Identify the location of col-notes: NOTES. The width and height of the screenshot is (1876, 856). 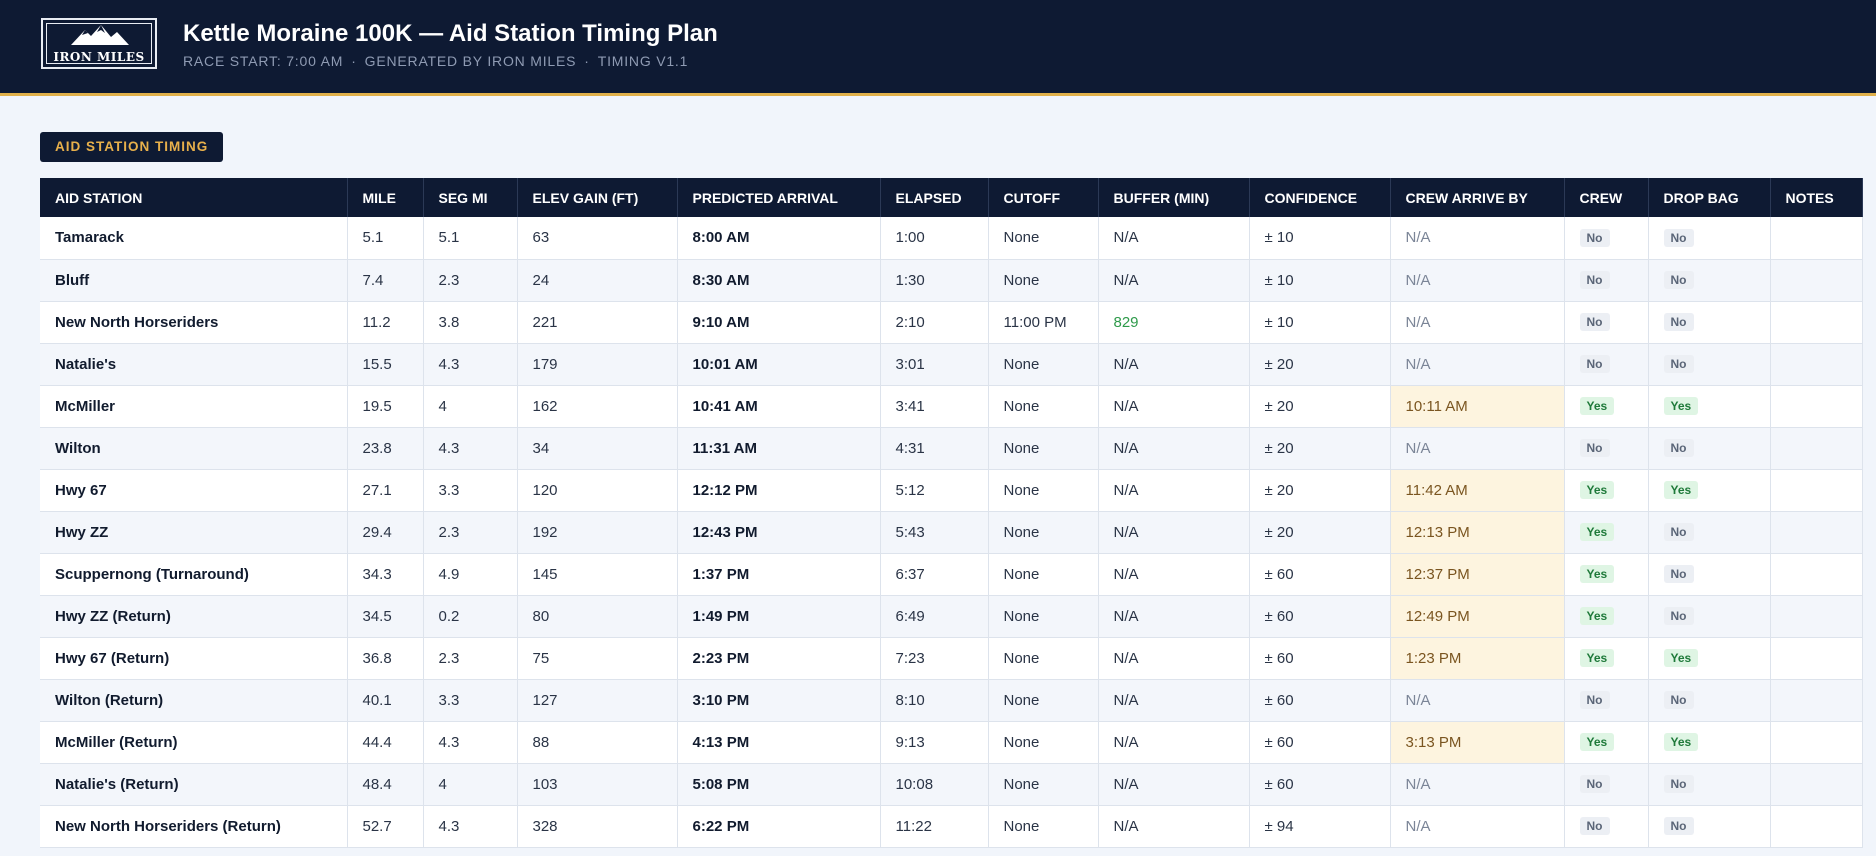
(1816, 197).